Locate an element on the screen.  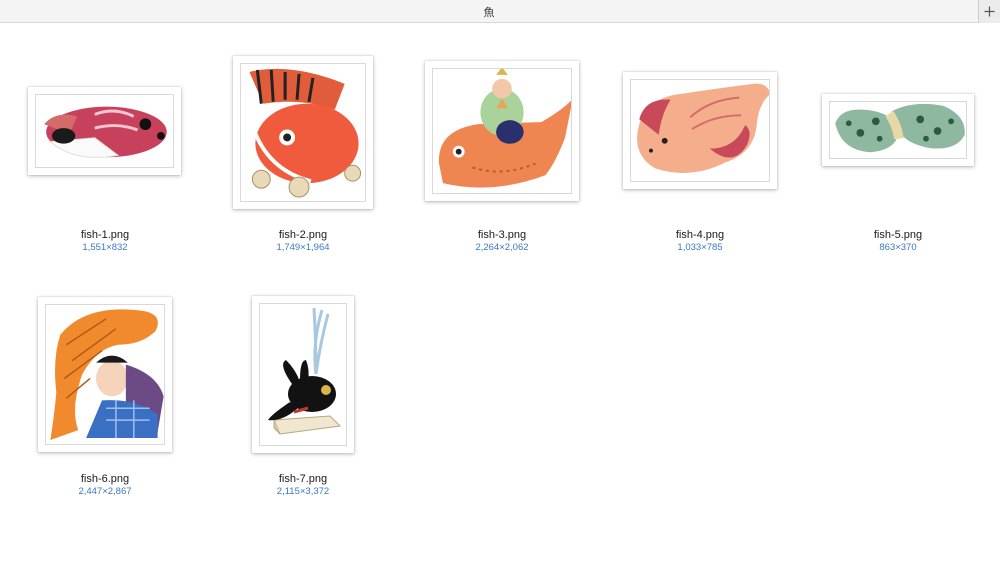
plus-icon is located at coordinates (989, 11).